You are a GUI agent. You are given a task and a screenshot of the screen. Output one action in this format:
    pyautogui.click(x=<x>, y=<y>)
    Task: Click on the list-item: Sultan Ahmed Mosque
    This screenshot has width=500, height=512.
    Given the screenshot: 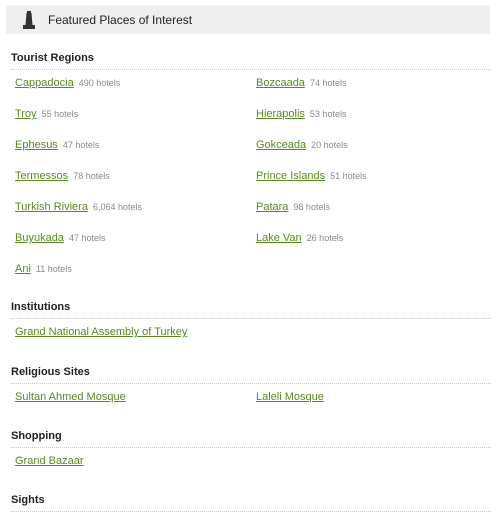 What is the action you would take?
    pyautogui.click(x=70, y=397)
    